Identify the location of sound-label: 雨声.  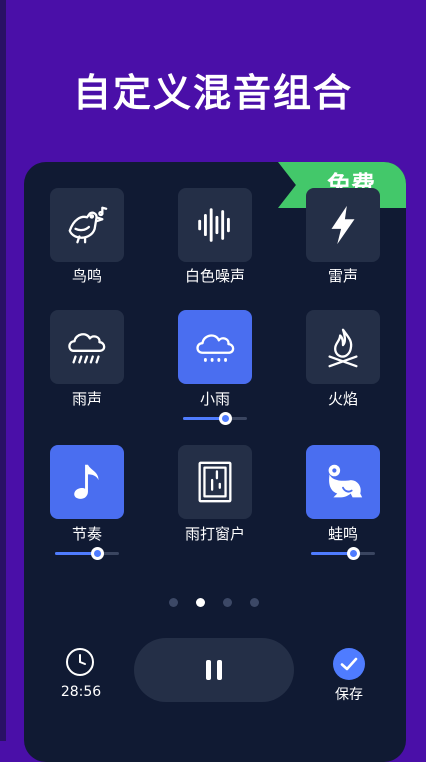
(86, 399).